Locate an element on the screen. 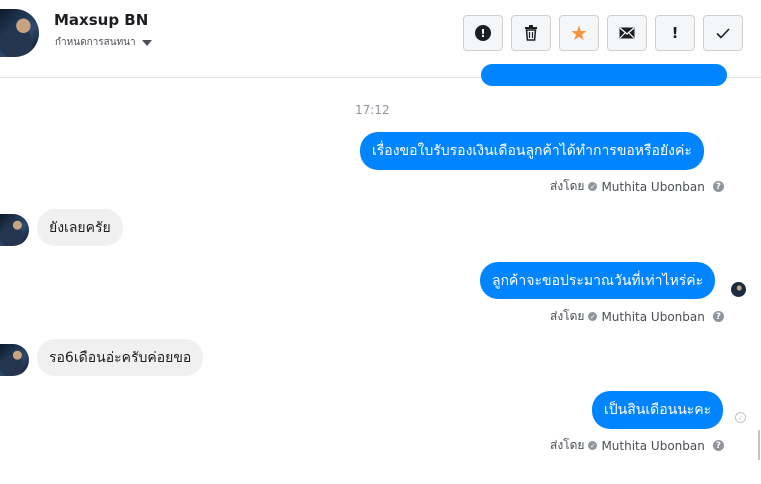 This screenshot has height=484, width=761. envelope-icon is located at coordinates (627, 33).